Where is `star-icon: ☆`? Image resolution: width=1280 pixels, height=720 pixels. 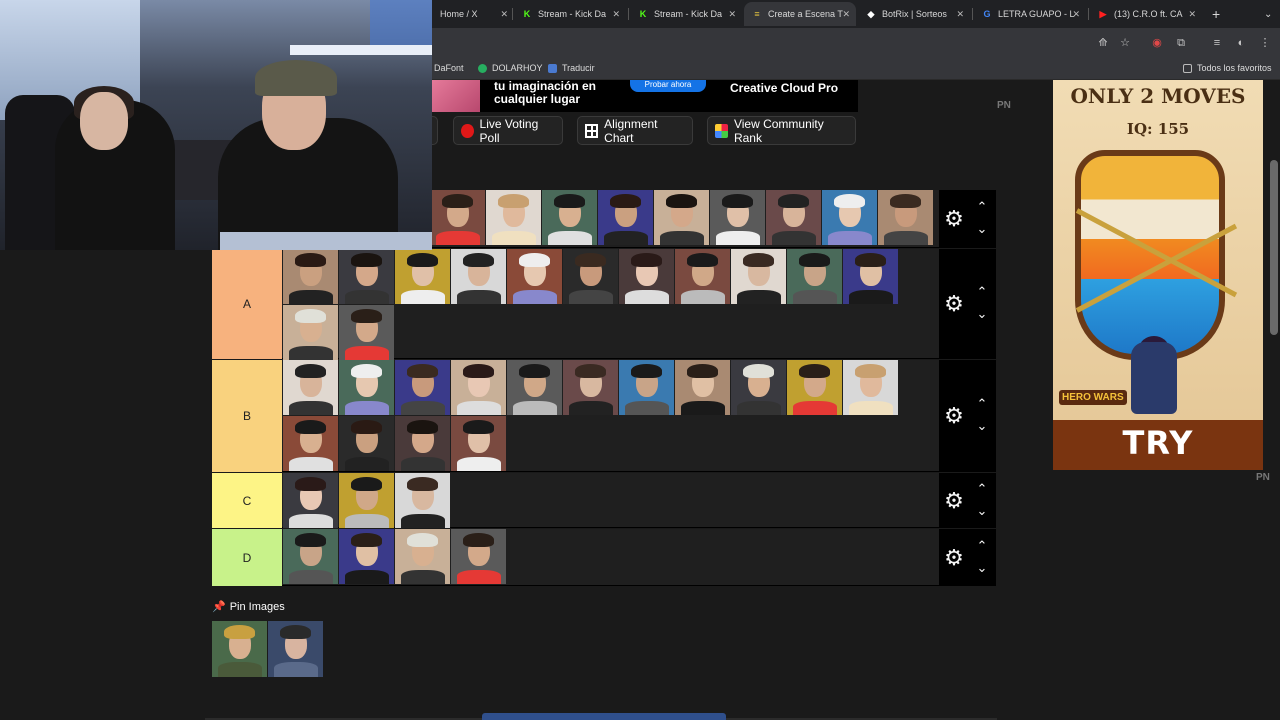 star-icon: ☆ is located at coordinates (1125, 43).